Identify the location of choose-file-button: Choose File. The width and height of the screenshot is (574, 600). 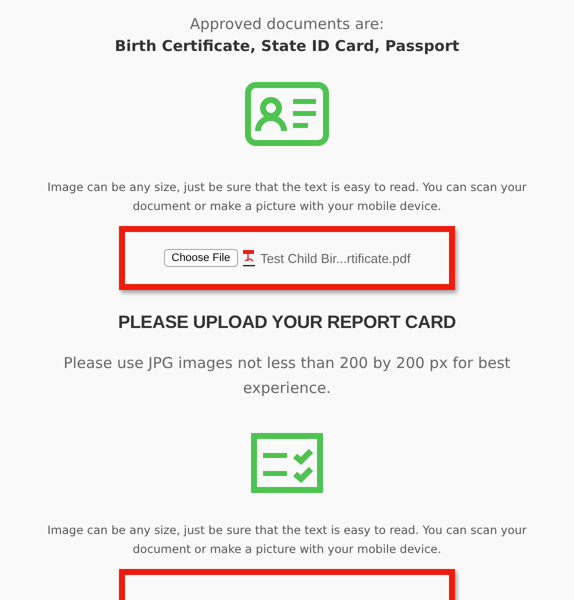
(201, 258).